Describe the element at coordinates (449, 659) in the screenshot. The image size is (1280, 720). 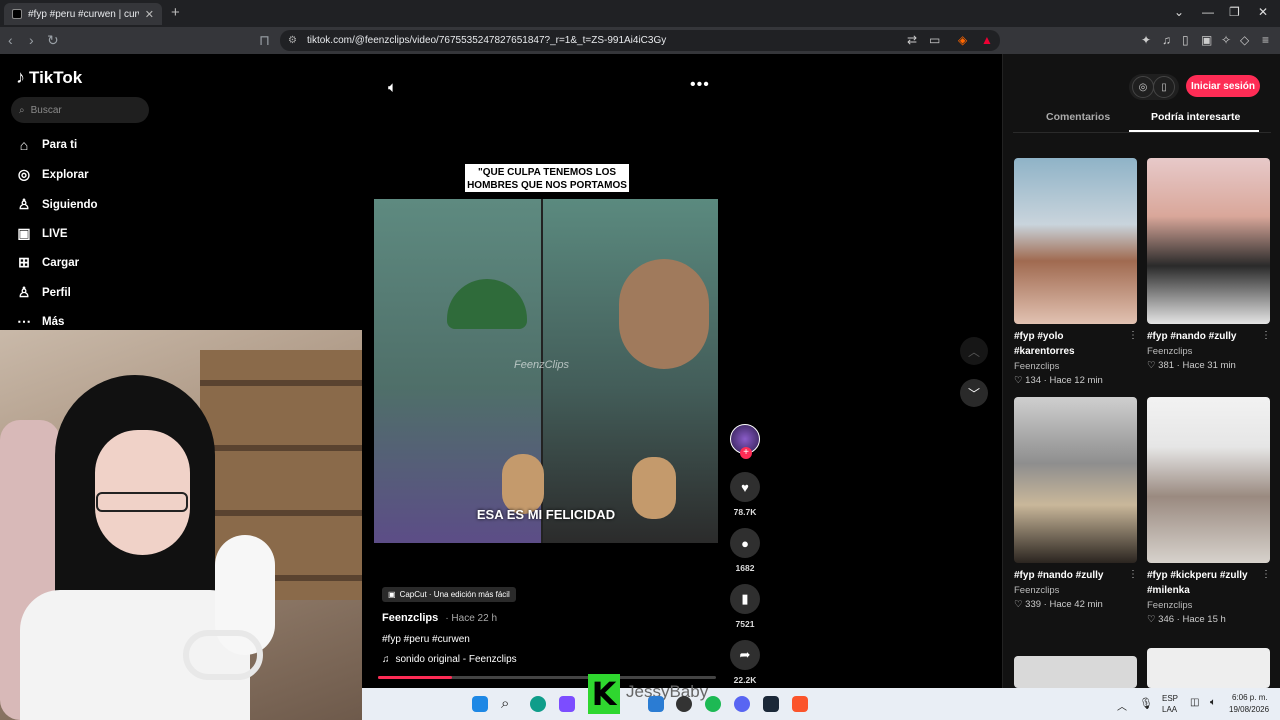
I see `video-sound: ♫ sonido original - Feenzclips` at that location.